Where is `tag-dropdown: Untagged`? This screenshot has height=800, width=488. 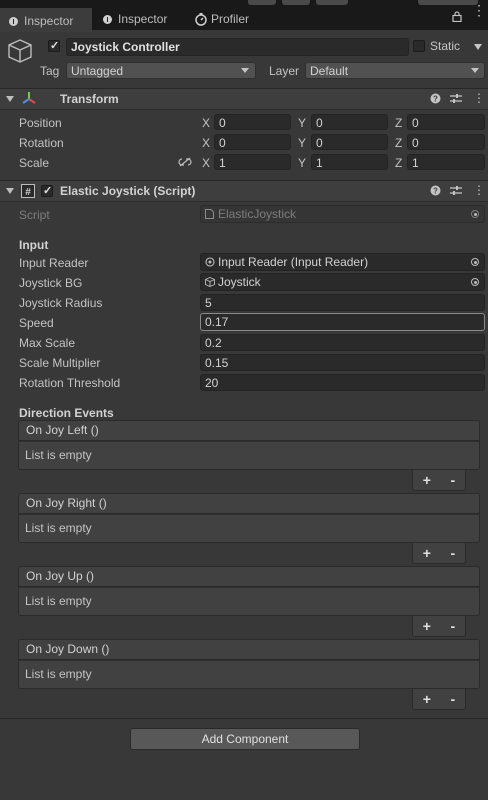
tag-dropdown: Untagged is located at coordinates (161, 70).